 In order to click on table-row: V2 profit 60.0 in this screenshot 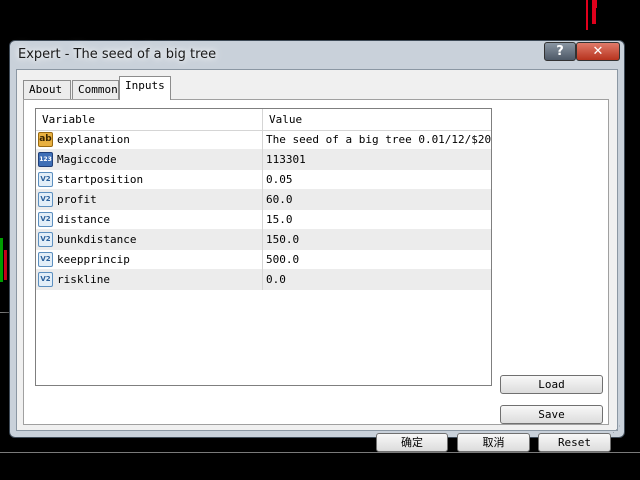, I will do `click(263, 200)`.